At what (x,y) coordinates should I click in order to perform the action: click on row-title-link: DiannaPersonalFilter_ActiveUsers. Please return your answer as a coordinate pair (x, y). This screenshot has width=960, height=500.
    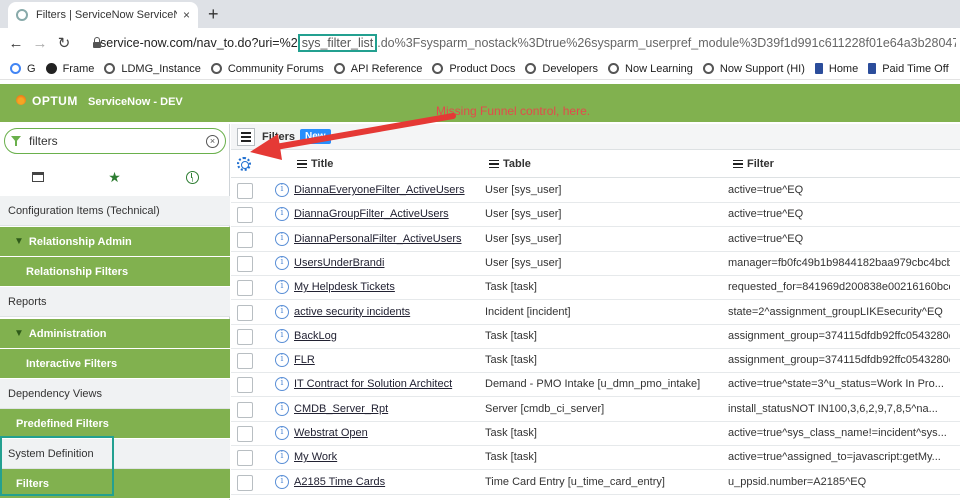
    Looking at the image, I should click on (378, 239).